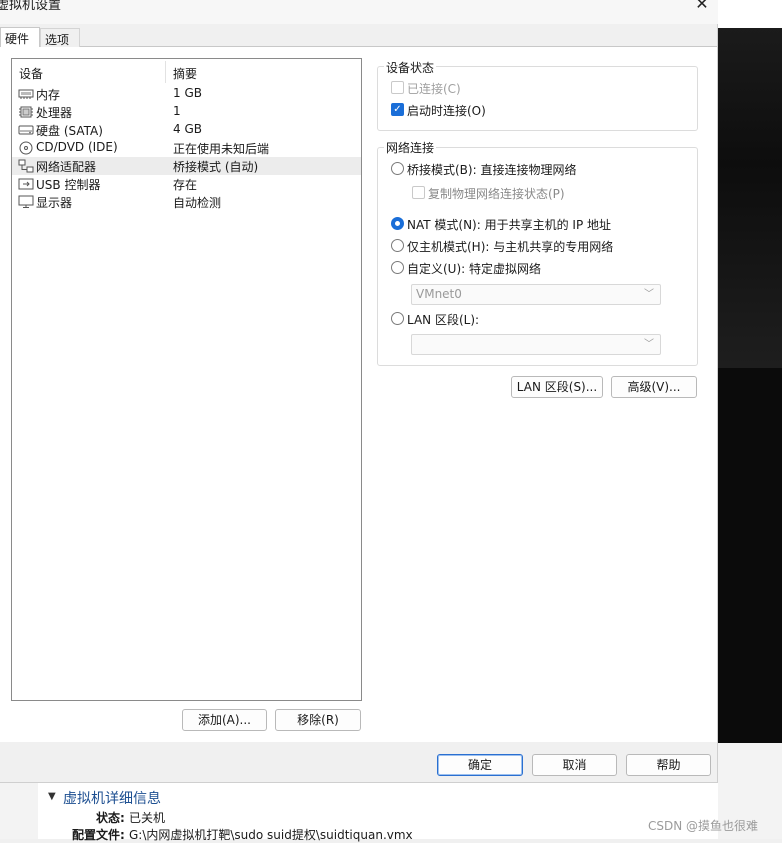 The image size is (782, 843). What do you see at coordinates (418, 192) in the screenshot?
I see `replicate-state-checkbox` at bounding box center [418, 192].